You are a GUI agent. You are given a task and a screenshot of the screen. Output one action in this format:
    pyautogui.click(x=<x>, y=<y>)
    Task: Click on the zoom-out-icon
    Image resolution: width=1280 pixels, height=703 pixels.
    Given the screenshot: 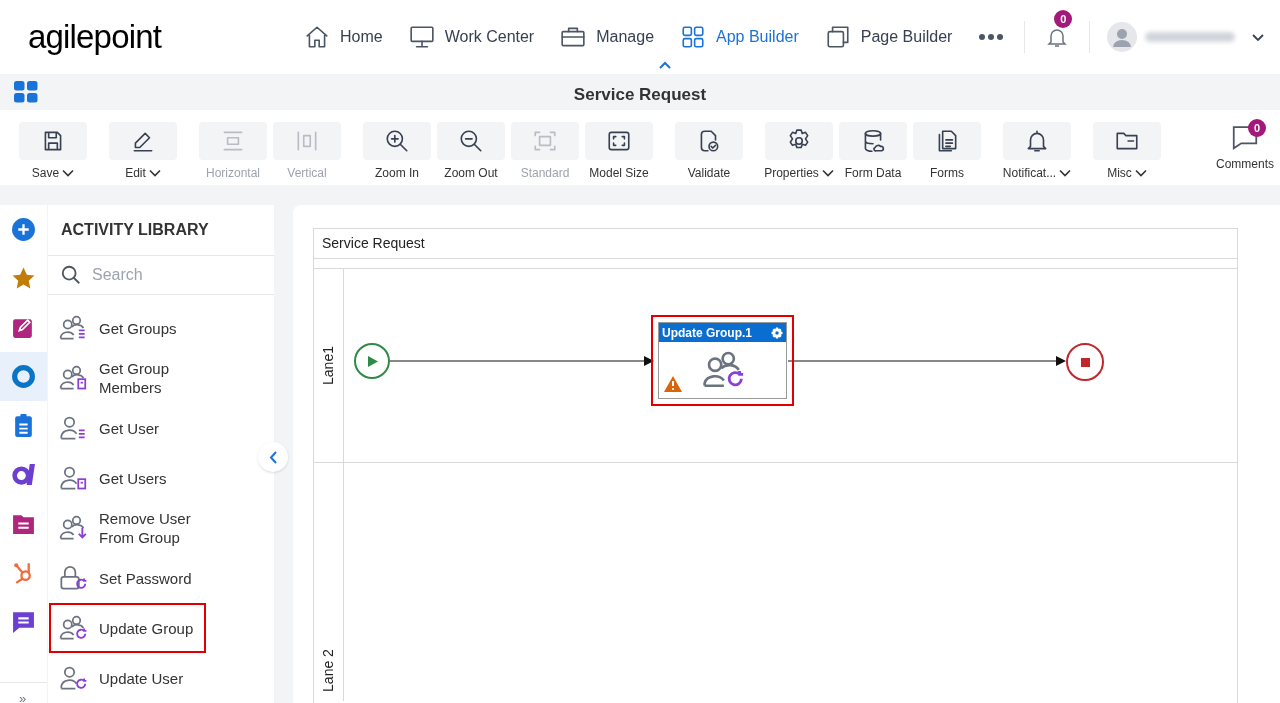 What is the action you would take?
    pyautogui.click(x=471, y=141)
    